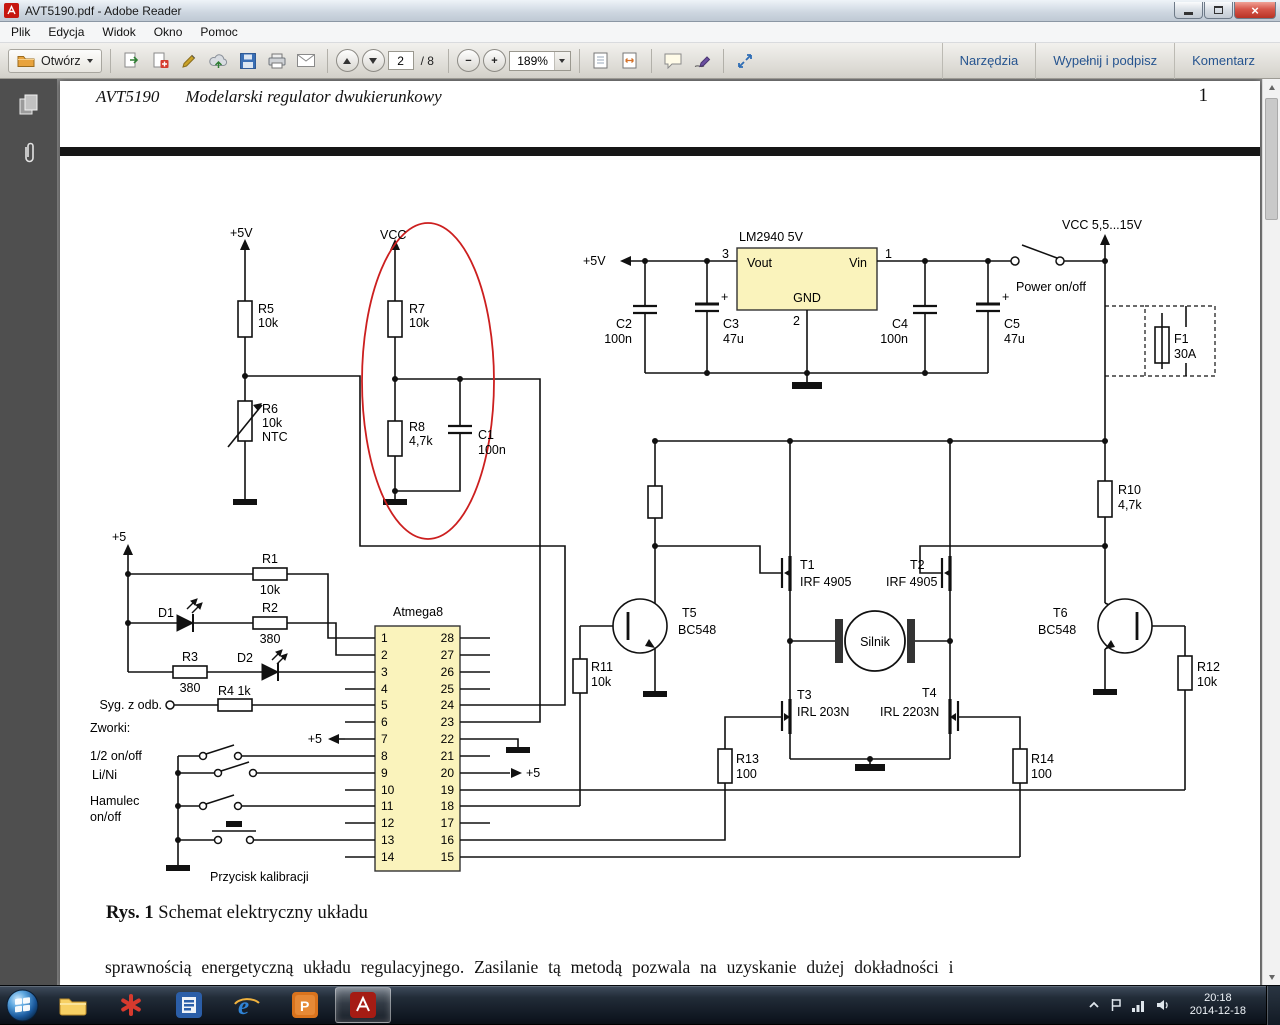 This screenshot has height=1025, width=1280. What do you see at coordinates (1223, 60) in the screenshot?
I see `comment-pane-button: Komentarz` at bounding box center [1223, 60].